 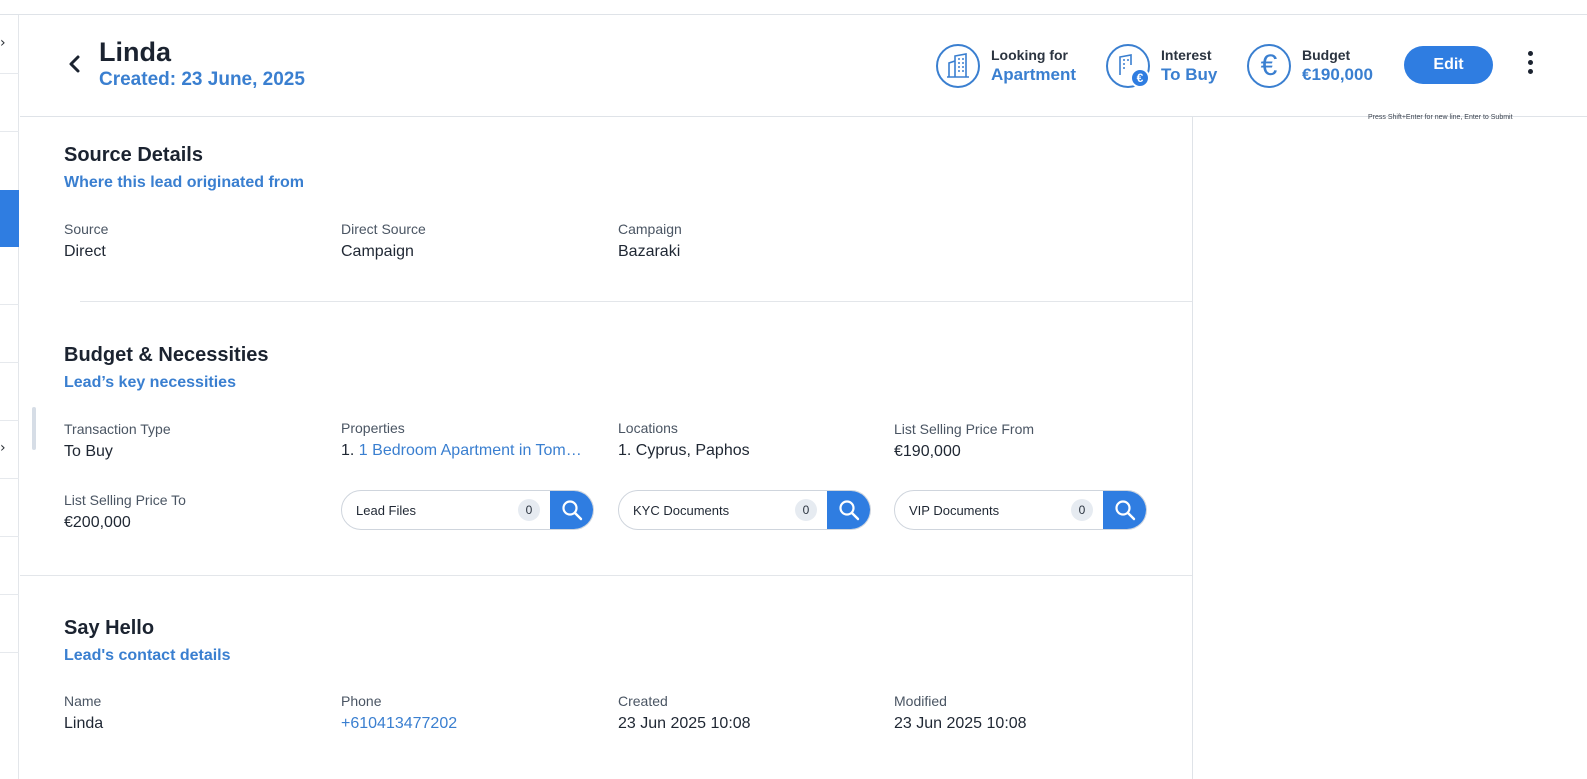 What do you see at coordinates (348, 450) in the screenshot?
I see `property-index: 1.` at bounding box center [348, 450].